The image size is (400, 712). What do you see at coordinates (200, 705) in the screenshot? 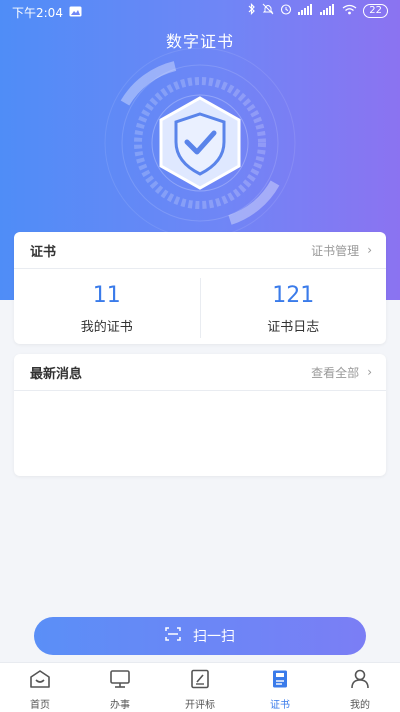
I see `tab-label: 开评标` at bounding box center [200, 705].